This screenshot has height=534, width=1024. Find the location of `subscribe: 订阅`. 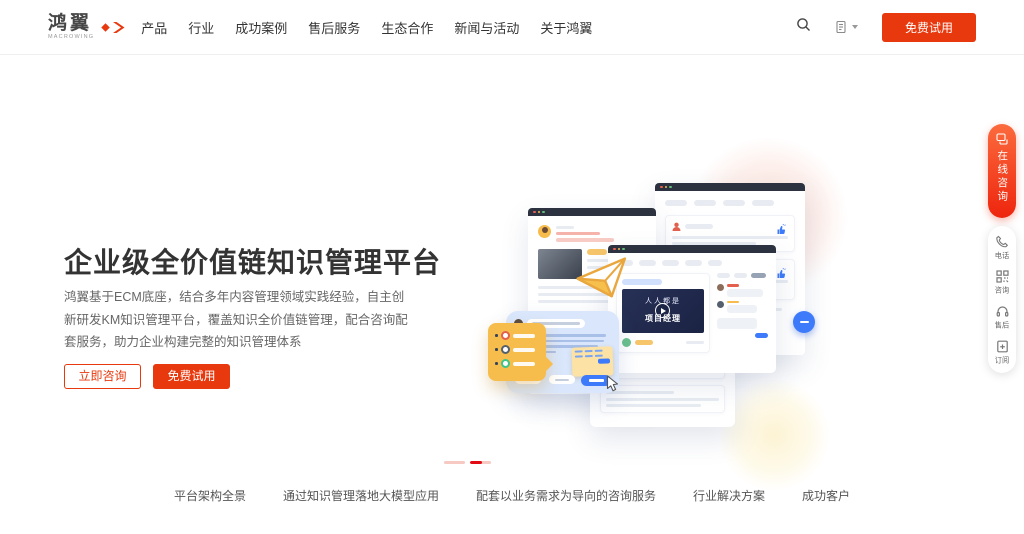

subscribe: 订阅 is located at coordinates (1002, 353).